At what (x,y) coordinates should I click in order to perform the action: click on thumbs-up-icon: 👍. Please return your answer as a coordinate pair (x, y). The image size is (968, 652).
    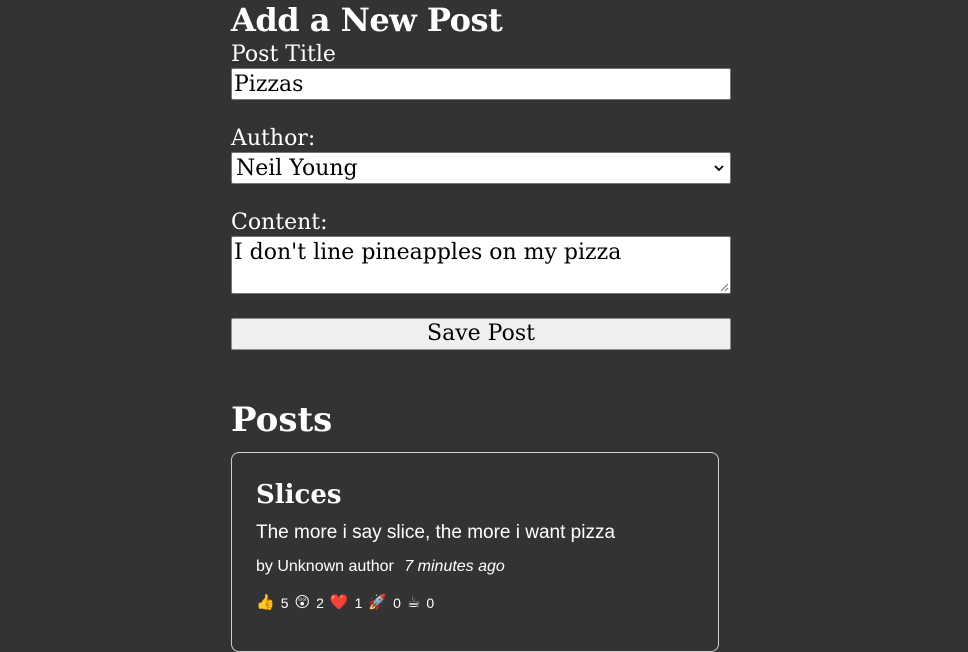
    Looking at the image, I should click on (265, 602).